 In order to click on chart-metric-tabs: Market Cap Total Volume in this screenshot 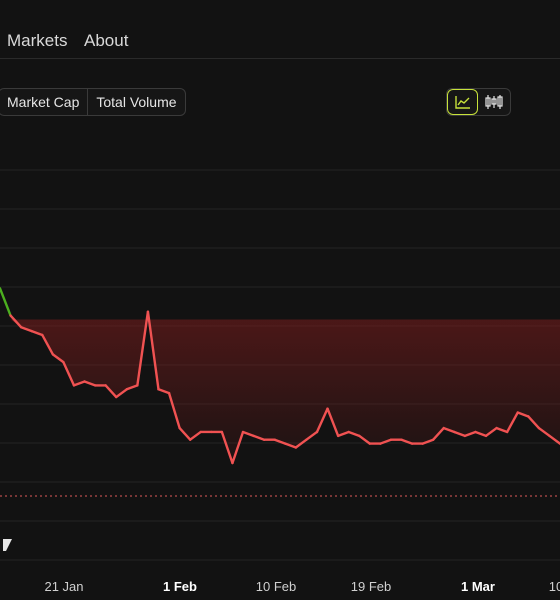, I will do `click(93, 102)`.